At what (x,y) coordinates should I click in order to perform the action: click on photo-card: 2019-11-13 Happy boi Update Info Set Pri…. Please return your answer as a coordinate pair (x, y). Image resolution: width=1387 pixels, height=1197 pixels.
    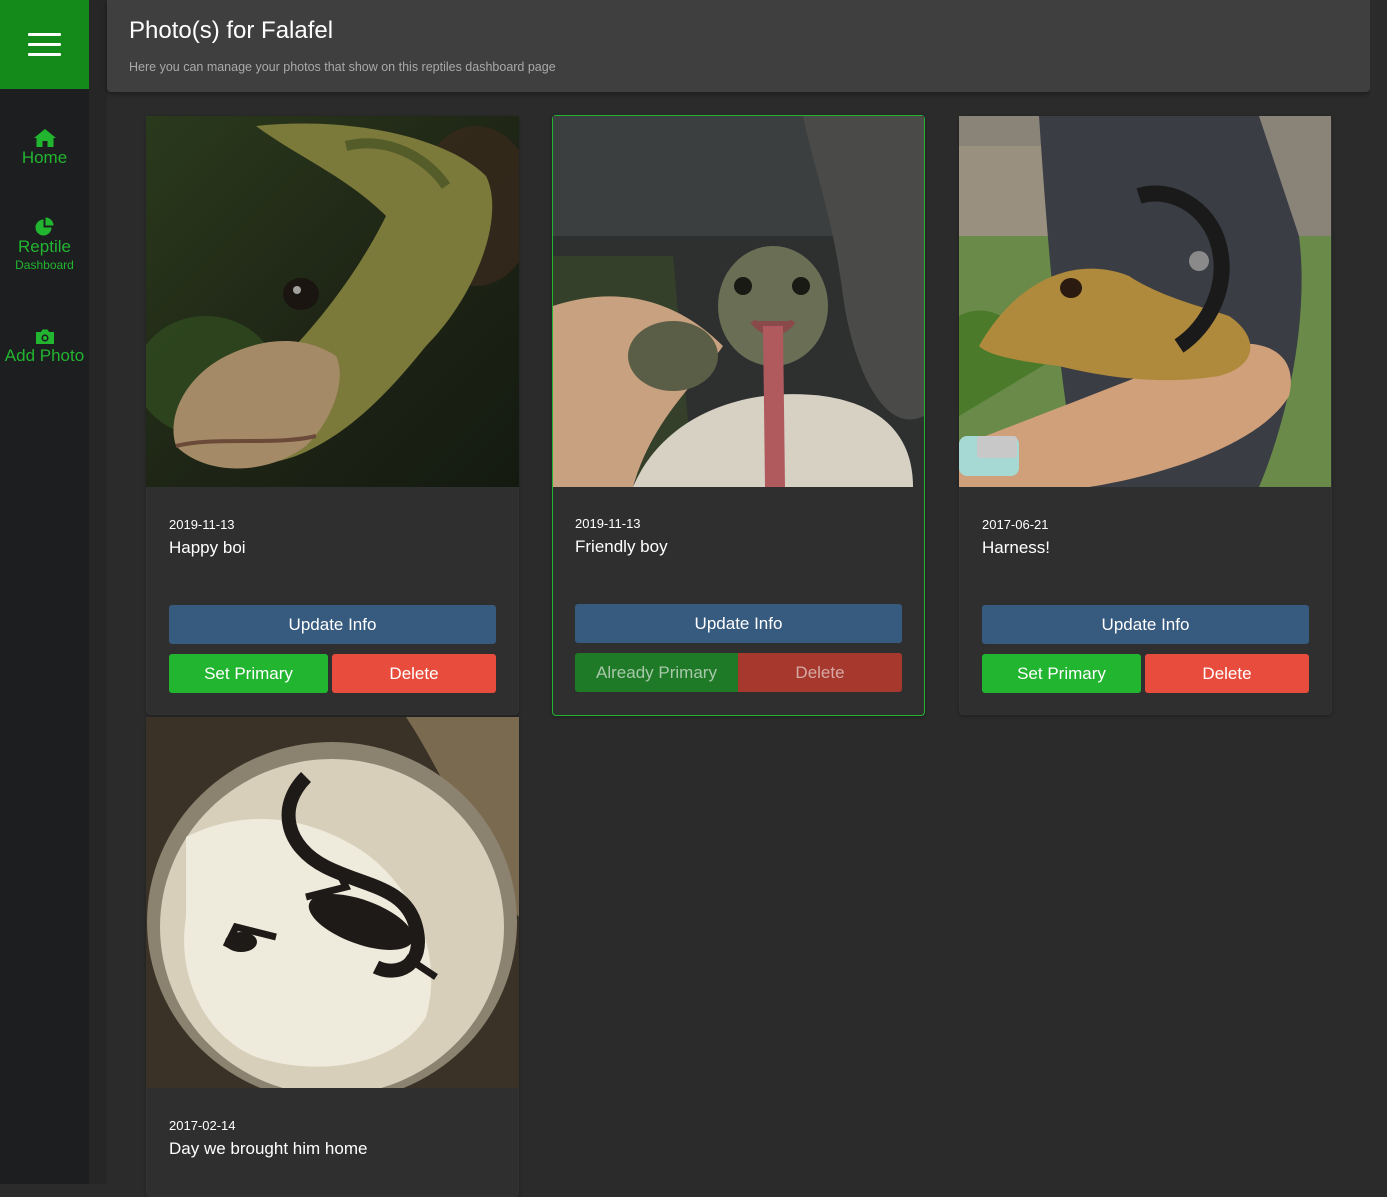
    Looking at the image, I should click on (332, 415).